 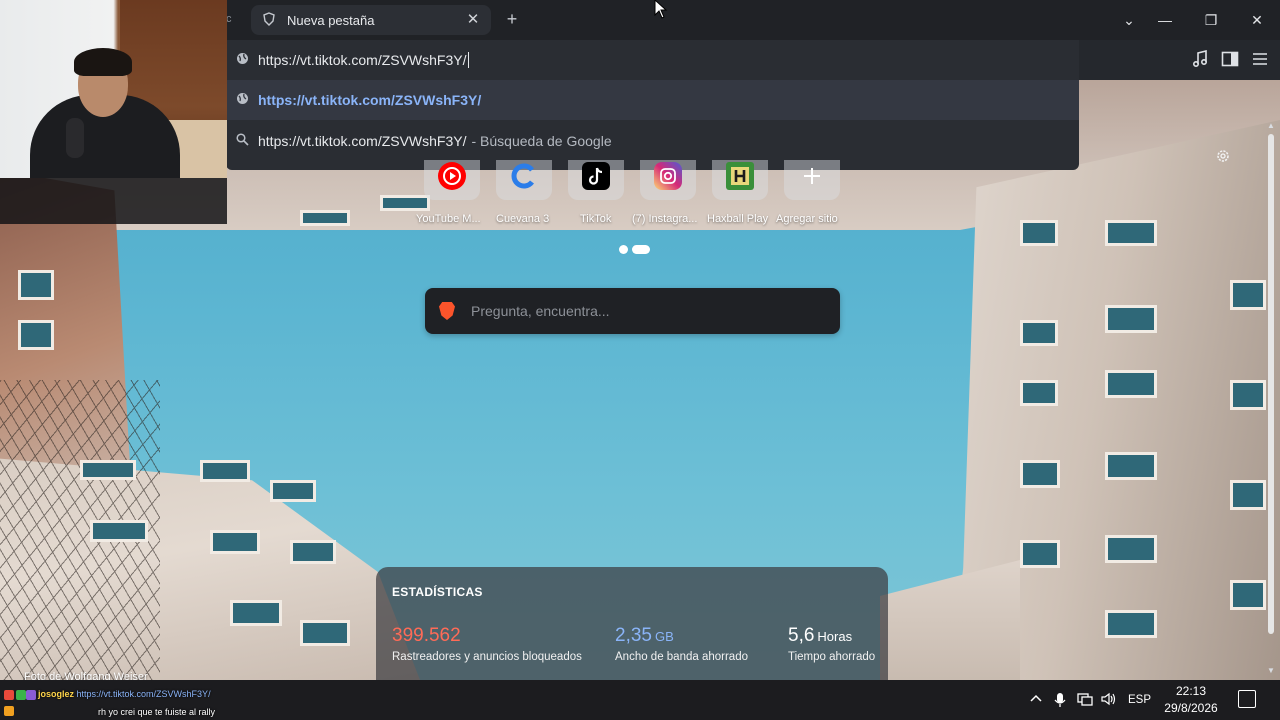 What do you see at coordinates (664, 636) in the screenshot?
I see `stat-bandwidth-unit: GB` at bounding box center [664, 636].